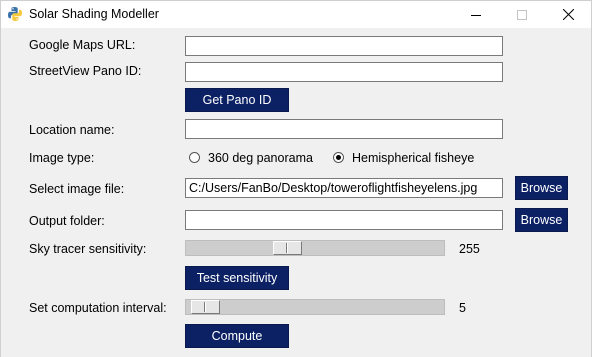 This screenshot has height=357, width=592. What do you see at coordinates (237, 100) in the screenshot?
I see `get-pano-id-button: Get Pano ID` at bounding box center [237, 100].